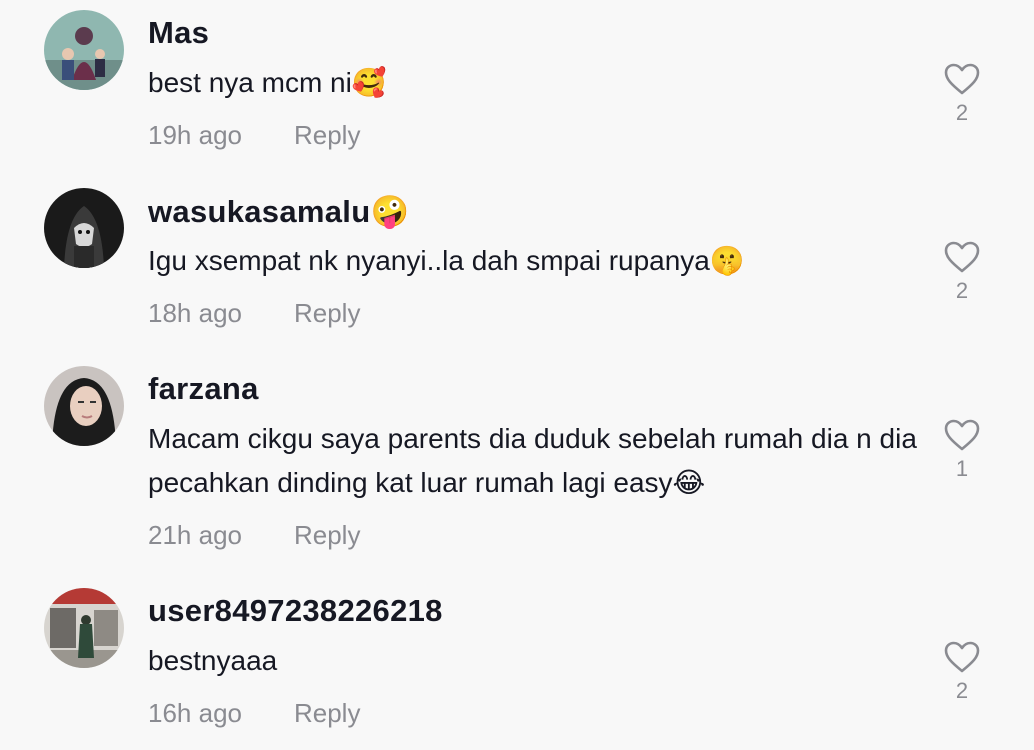 This screenshot has height=750, width=1034. Describe the element at coordinates (203, 389) in the screenshot. I see `username: farzana` at that location.